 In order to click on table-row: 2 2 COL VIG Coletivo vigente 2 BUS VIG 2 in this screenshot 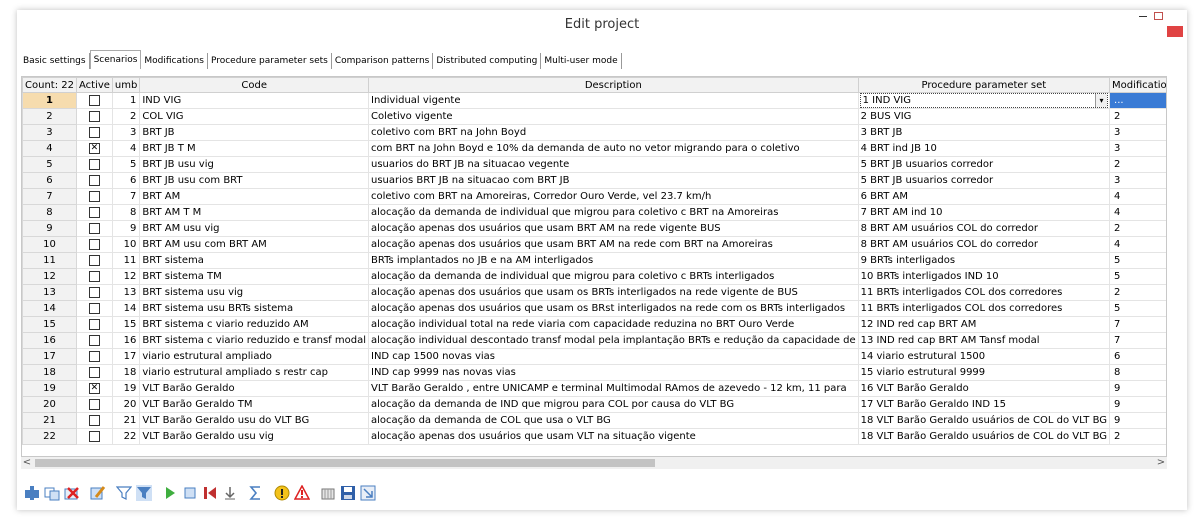, I will do `click(594, 116)`.